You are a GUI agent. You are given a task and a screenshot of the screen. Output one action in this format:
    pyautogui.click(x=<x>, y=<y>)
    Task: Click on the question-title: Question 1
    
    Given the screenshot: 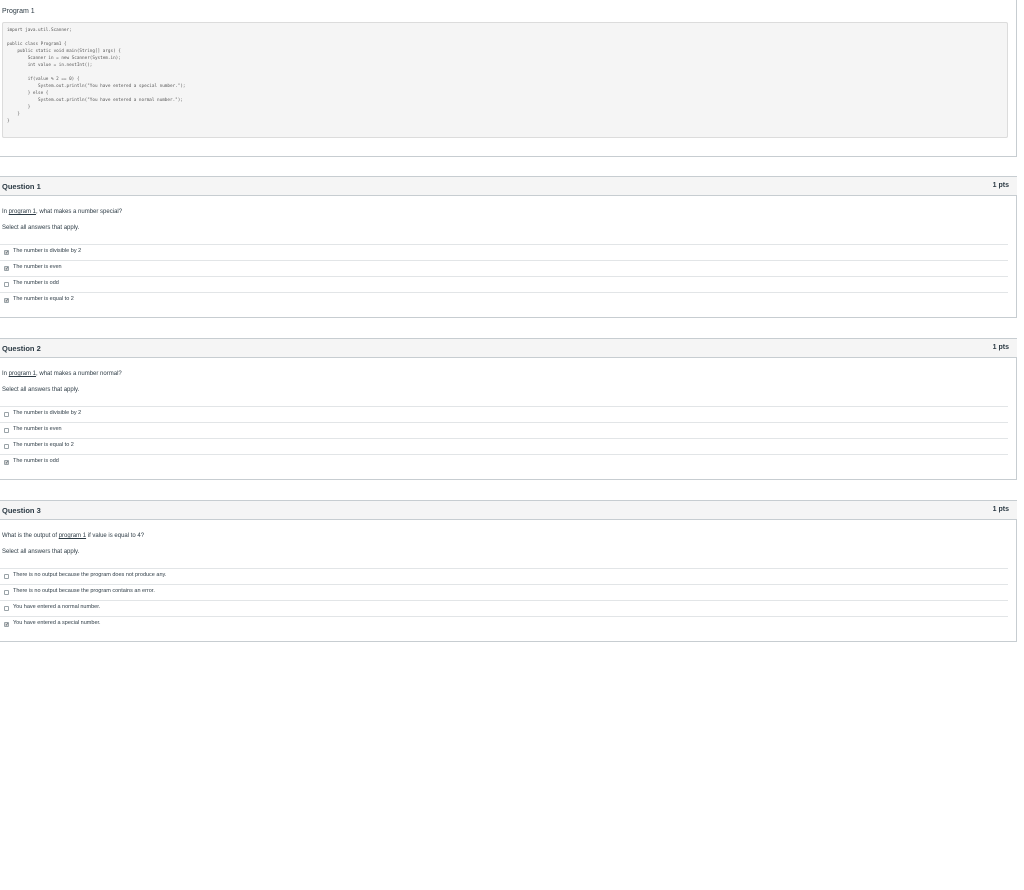 What is the action you would take?
    pyautogui.click(x=21, y=186)
    